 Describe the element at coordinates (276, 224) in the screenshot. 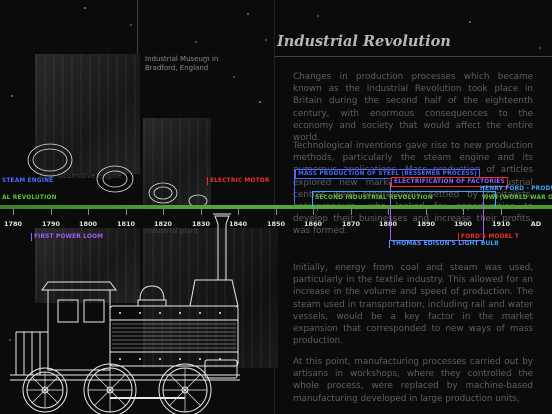

I see `timeline-year: 1850` at that location.